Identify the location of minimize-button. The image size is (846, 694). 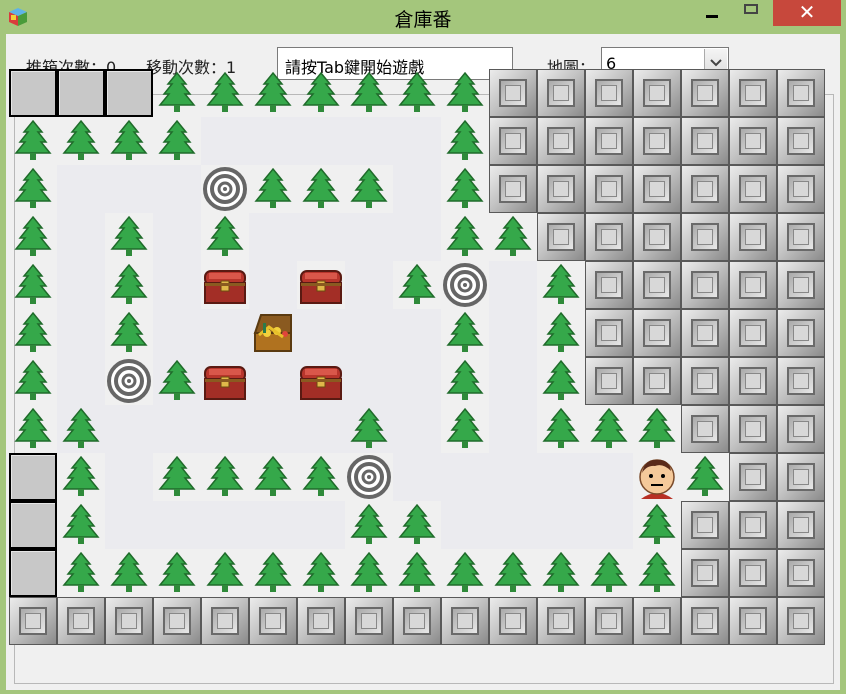
(712, 12).